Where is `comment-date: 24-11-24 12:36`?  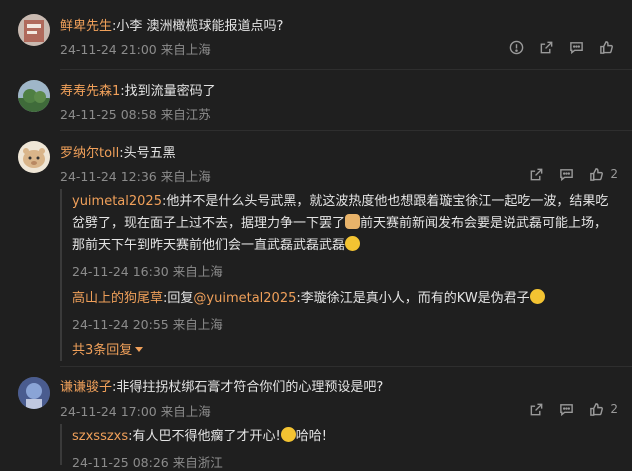
comment-date: 24-11-24 12:36 is located at coordinates (108, 176).